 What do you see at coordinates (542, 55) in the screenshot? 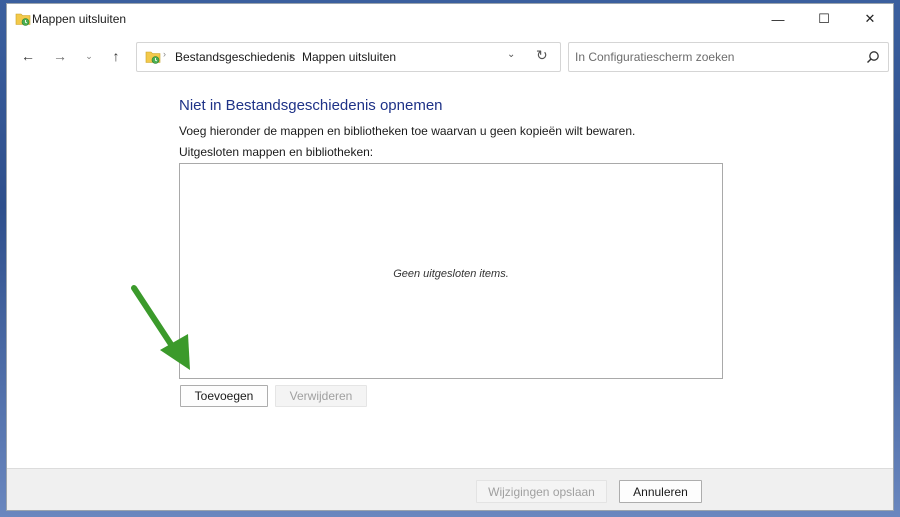
I see `refresh-icon: ↻` at bounding box center [542, 55].